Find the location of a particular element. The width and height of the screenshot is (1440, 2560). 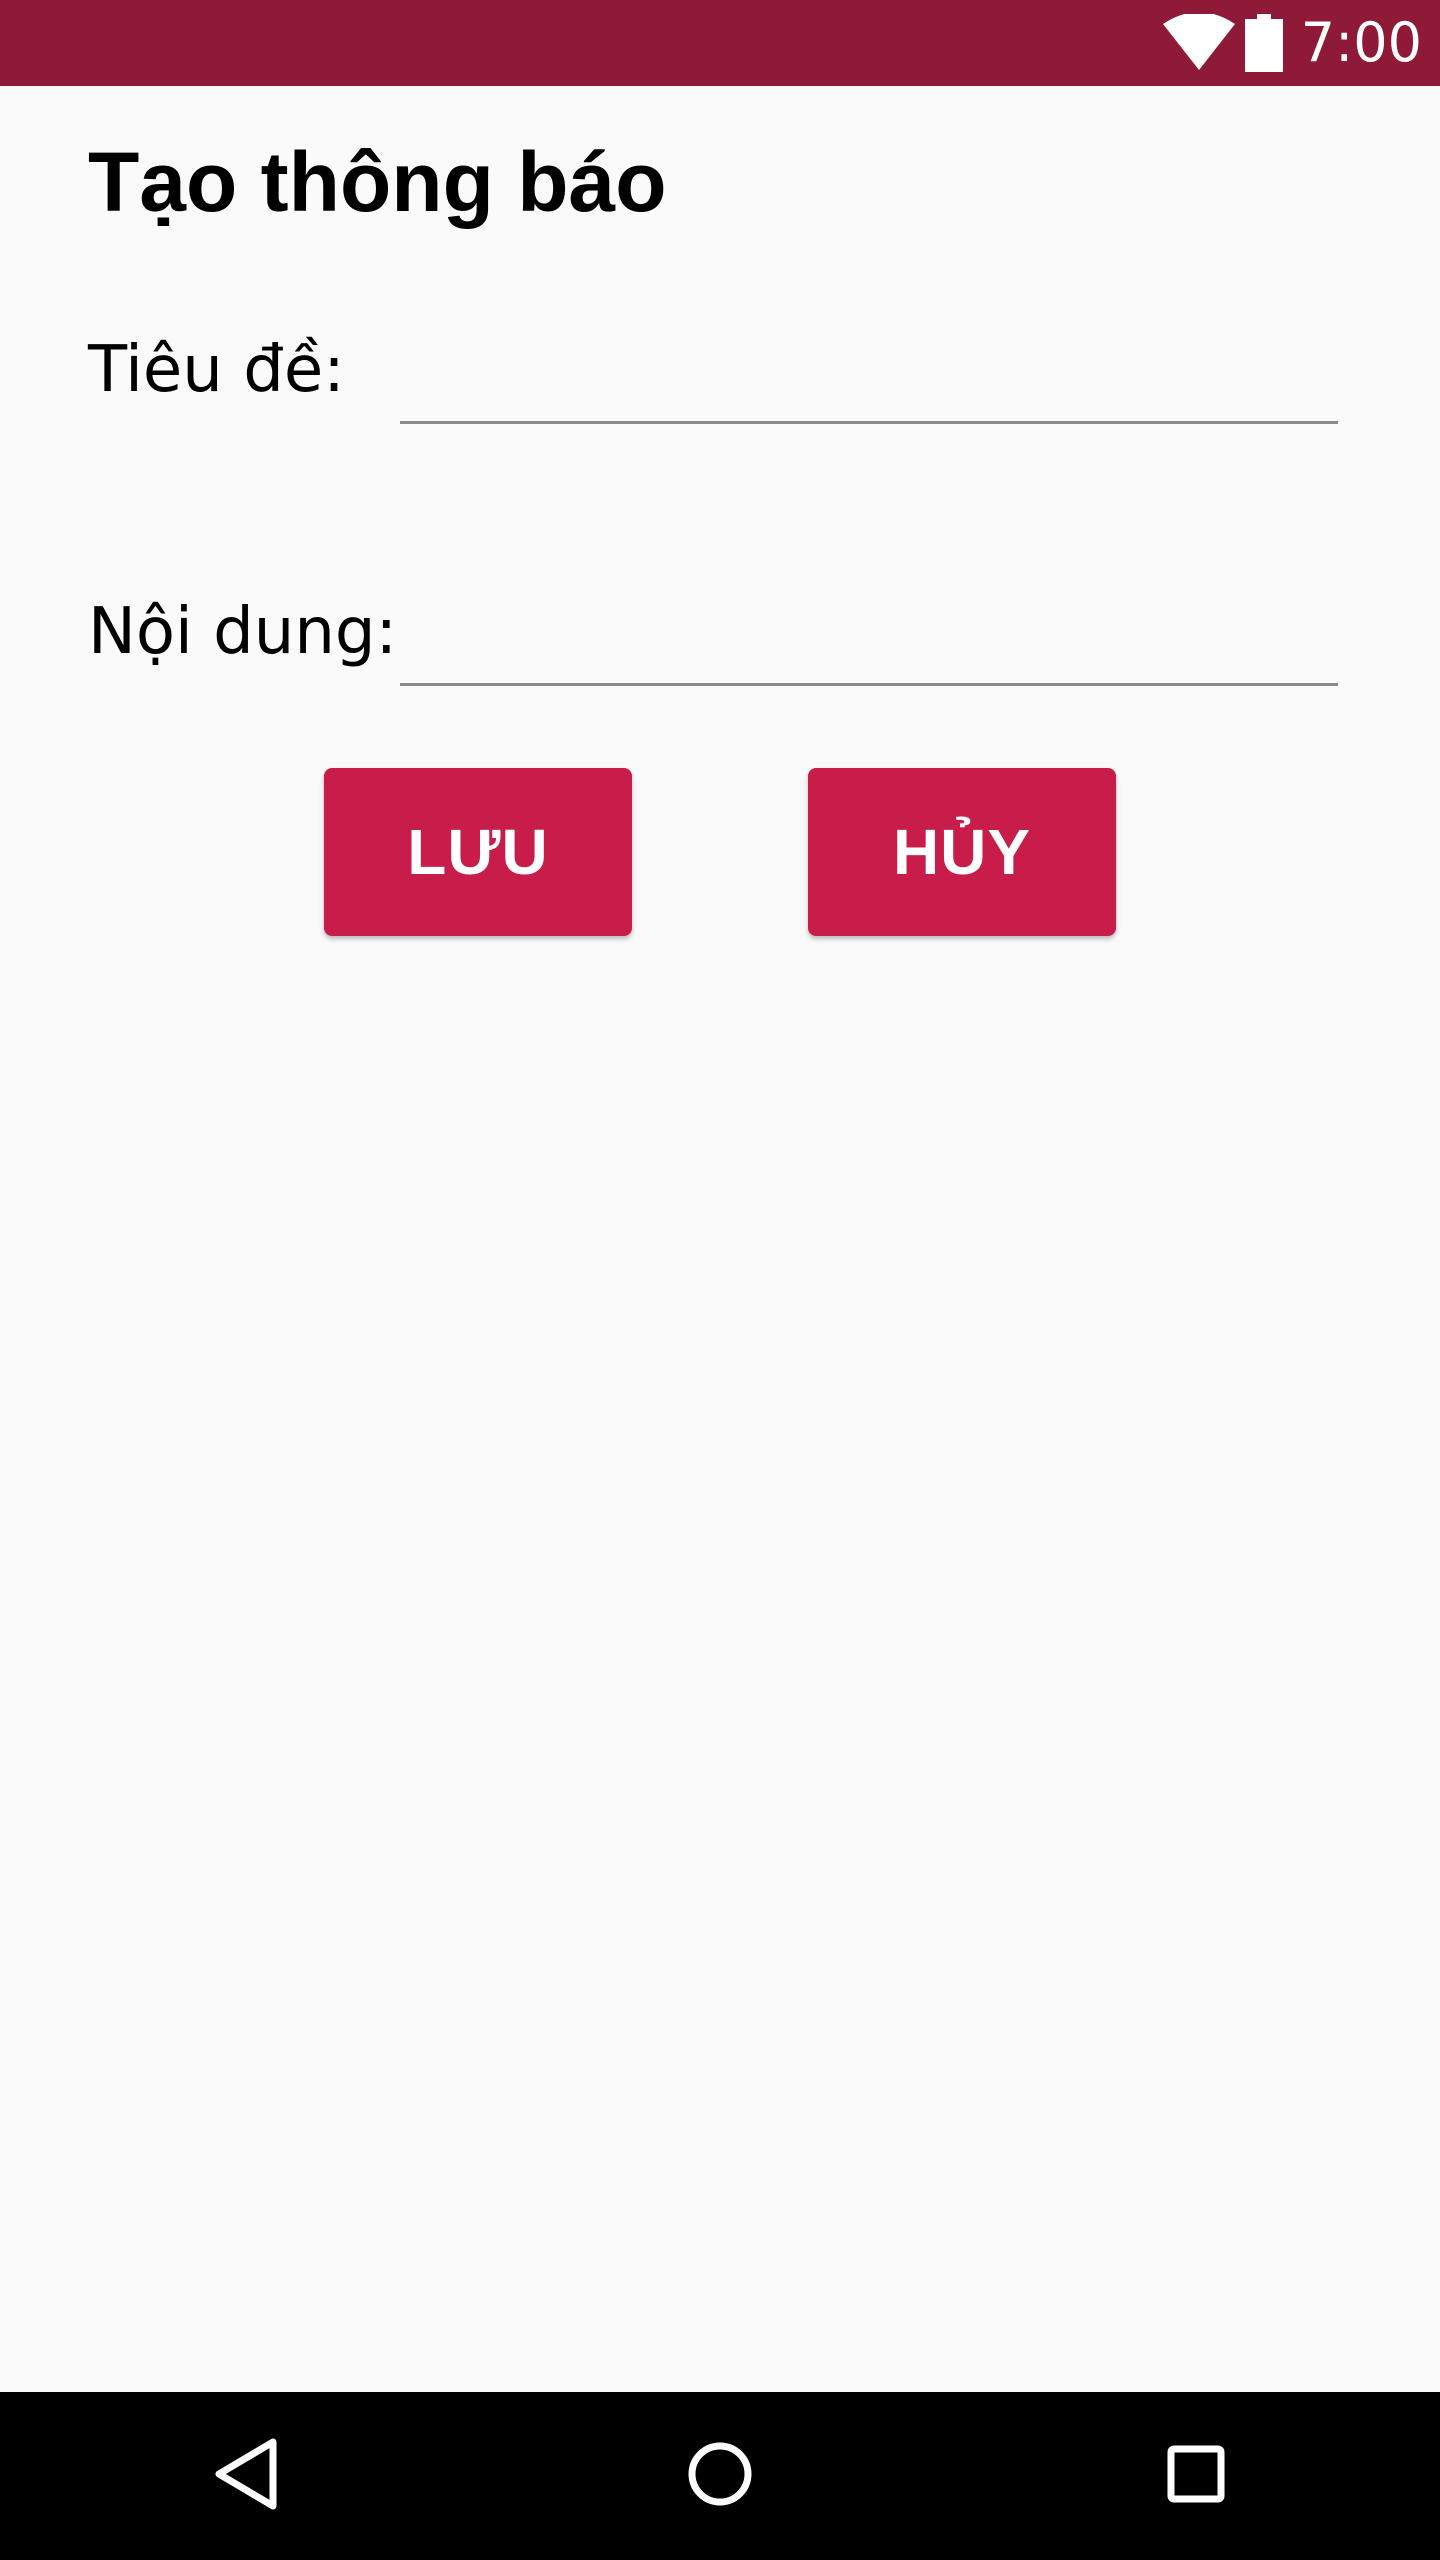

title-label: Tiêu đề: is located at coordinates (216, 370).